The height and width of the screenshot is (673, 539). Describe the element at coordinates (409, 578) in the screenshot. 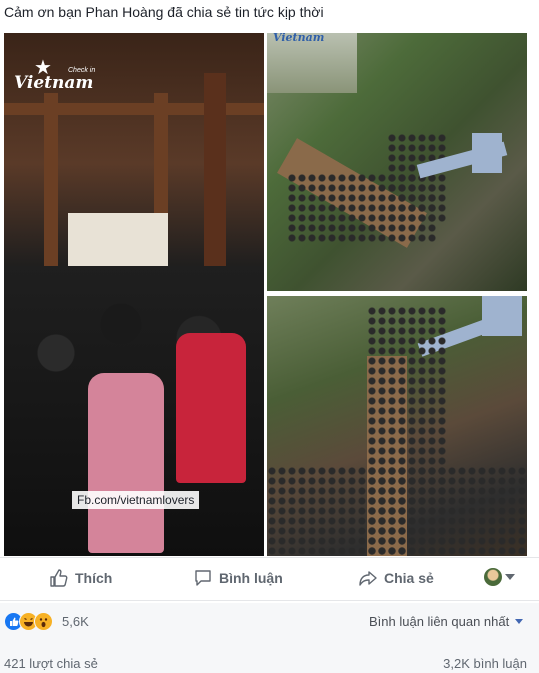

I see `share-label: Chia sẻ` at that location.